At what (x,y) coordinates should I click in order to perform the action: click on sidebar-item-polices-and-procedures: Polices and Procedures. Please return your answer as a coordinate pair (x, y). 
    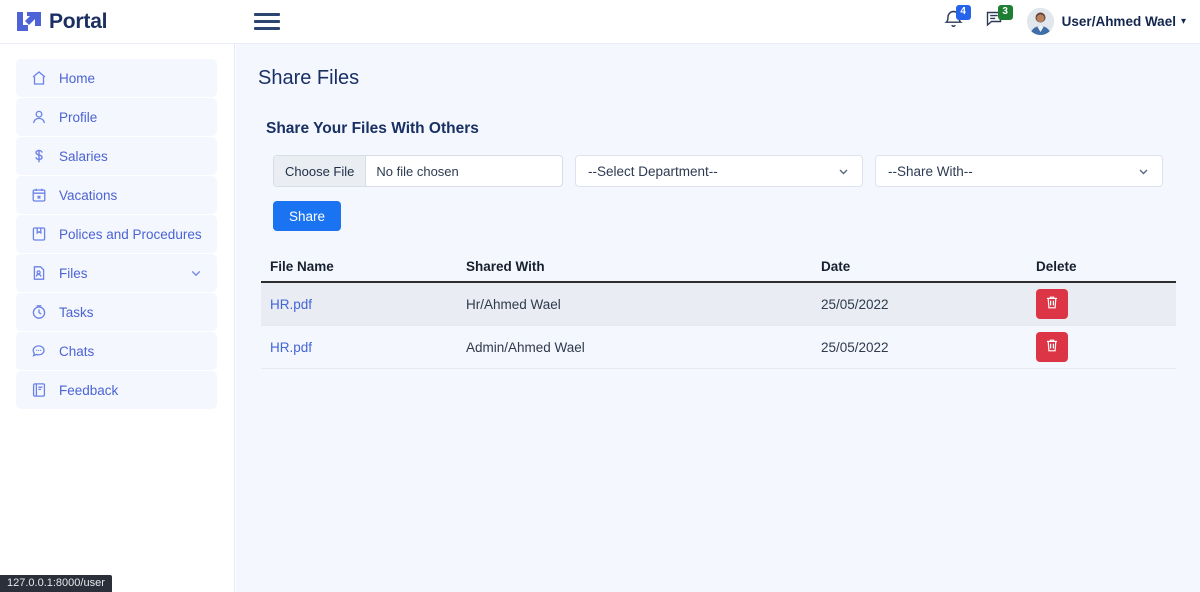
    Looking at the image, I should click on (116, 234).